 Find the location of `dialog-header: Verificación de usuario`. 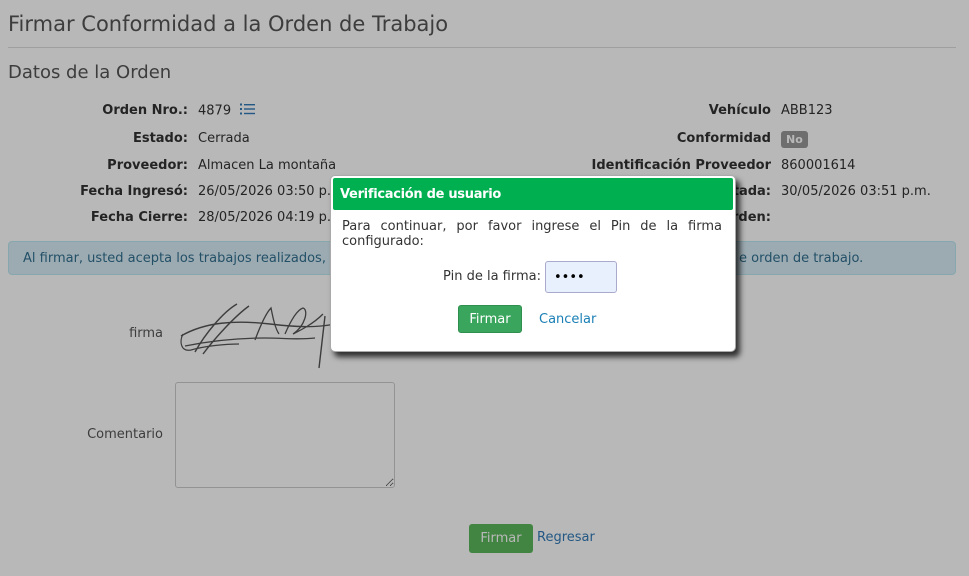

dialog-header: Verificación de usuario is located at coordinates (533, 194).